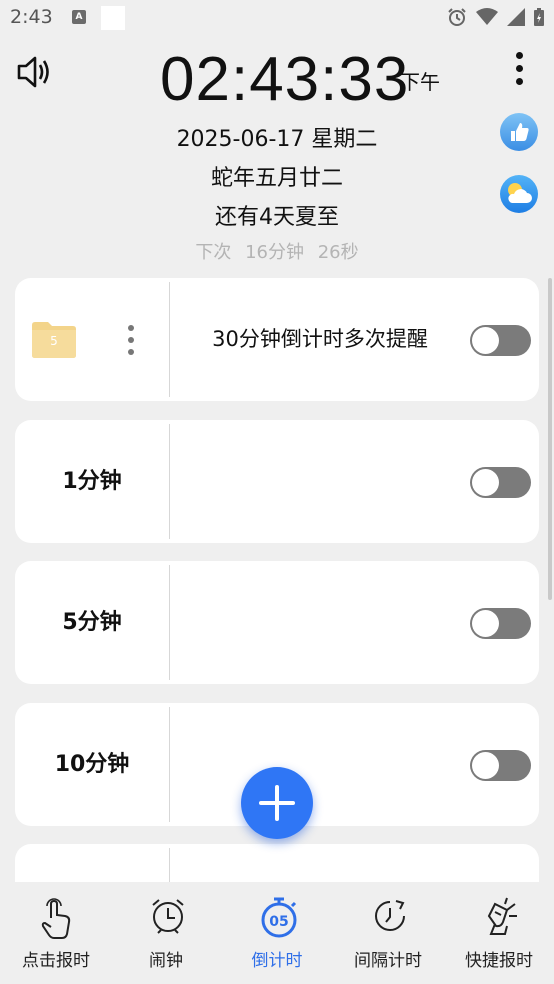 This screenshot has height=984, width=554. I want to click on next-label: 下次, so click(213, 252).